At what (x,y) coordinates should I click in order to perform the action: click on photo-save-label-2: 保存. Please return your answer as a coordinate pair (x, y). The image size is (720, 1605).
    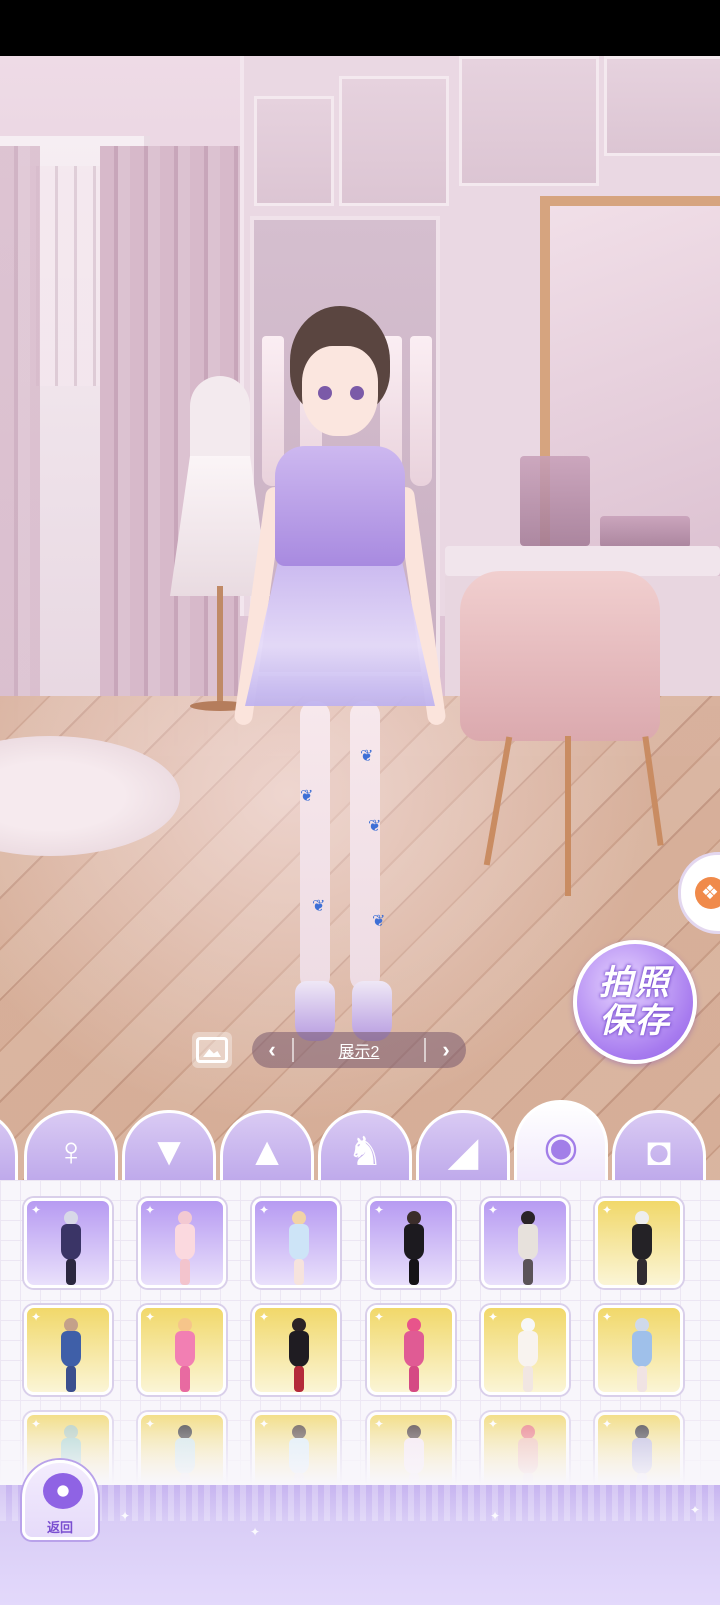
    Looking at the image, I should click on (635, 1021).